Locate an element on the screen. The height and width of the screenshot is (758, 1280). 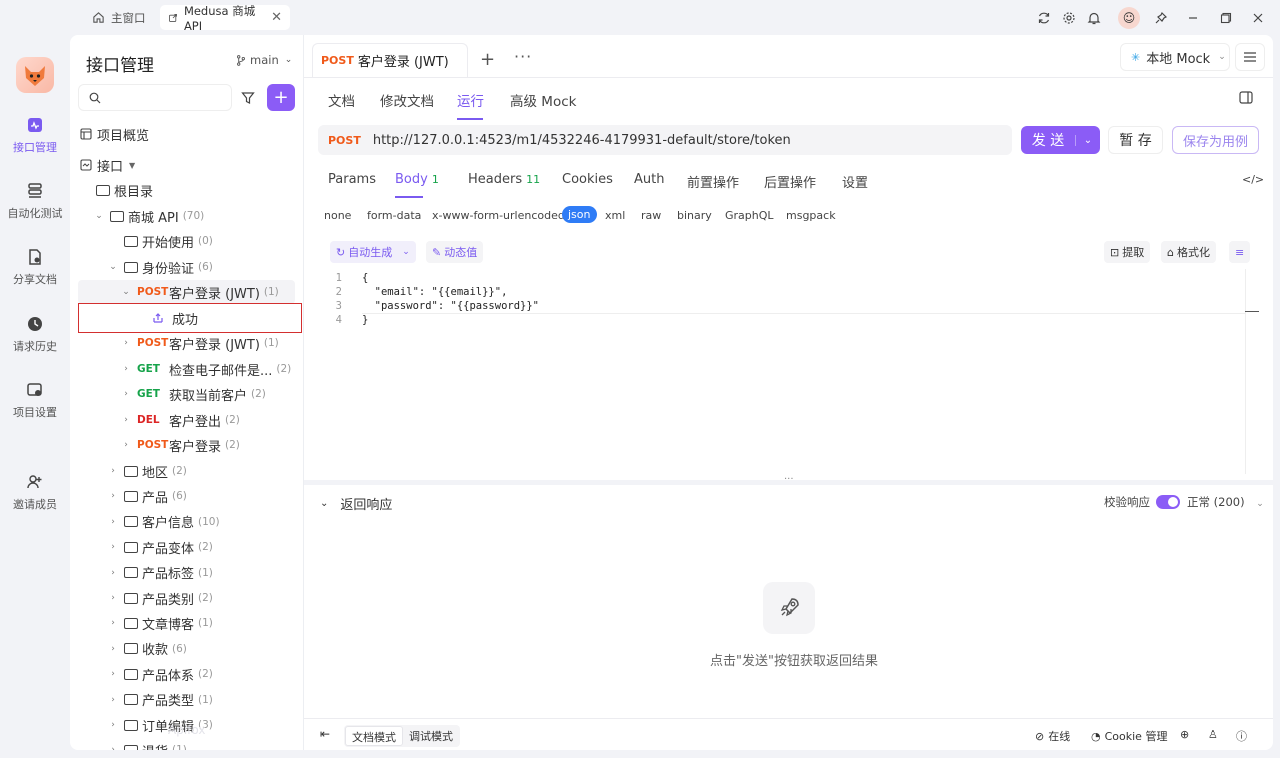
body-type-binary: binary is located at coordinates (694, 215).